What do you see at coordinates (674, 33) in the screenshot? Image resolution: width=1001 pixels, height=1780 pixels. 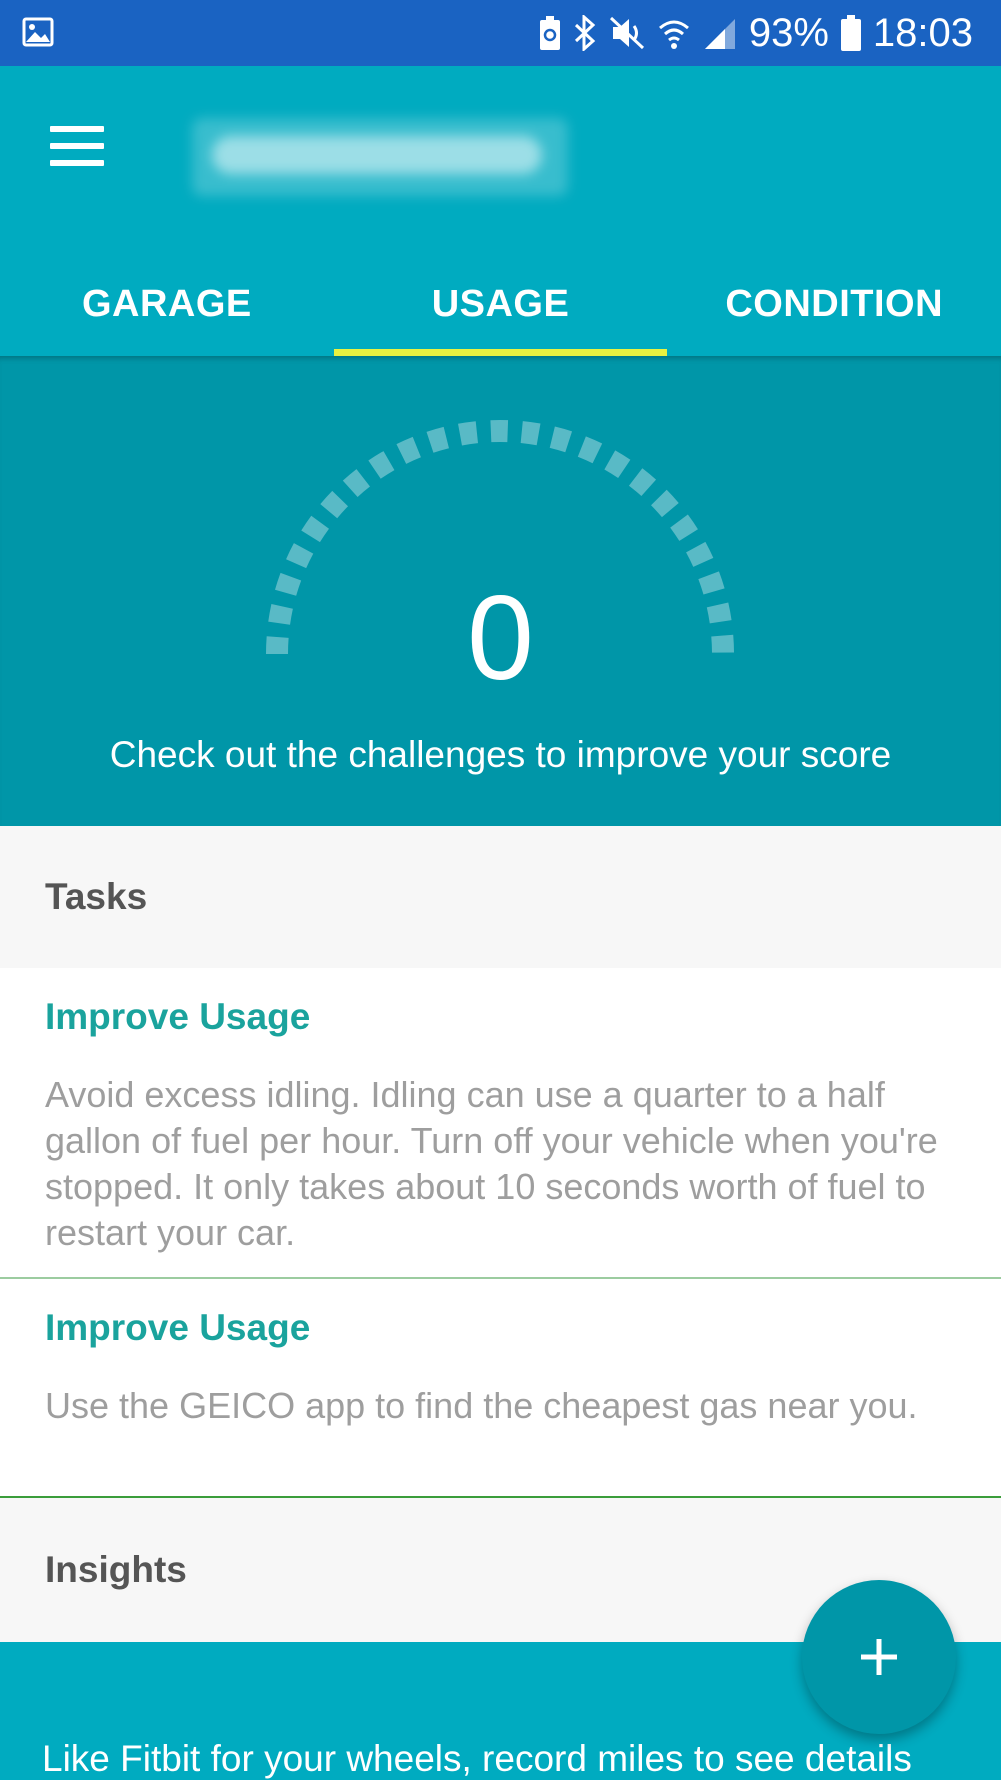 I see `wifi-icon` at bounding box center [674, 33].